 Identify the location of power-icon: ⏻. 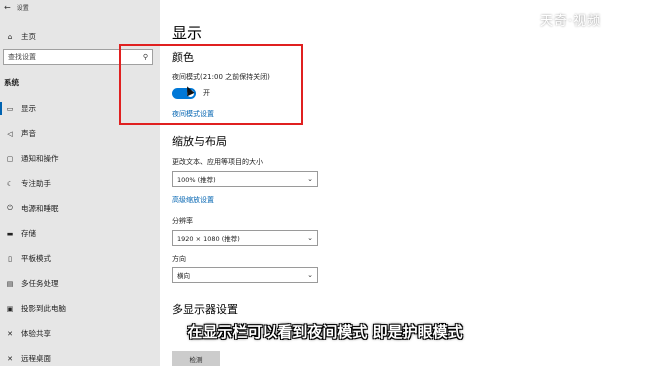
(10, 208).